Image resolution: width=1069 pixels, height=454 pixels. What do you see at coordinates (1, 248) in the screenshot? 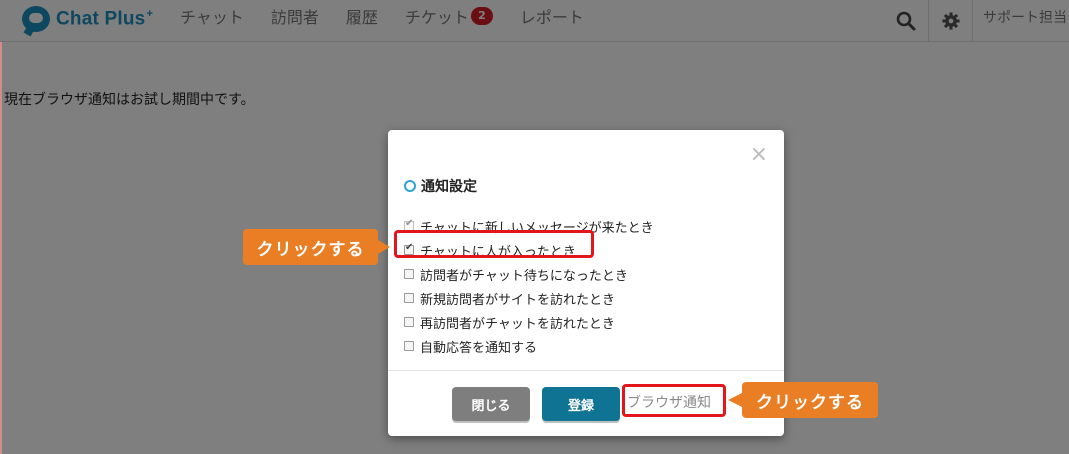
I see `left-edge-line` at bounding box center [1, 248].